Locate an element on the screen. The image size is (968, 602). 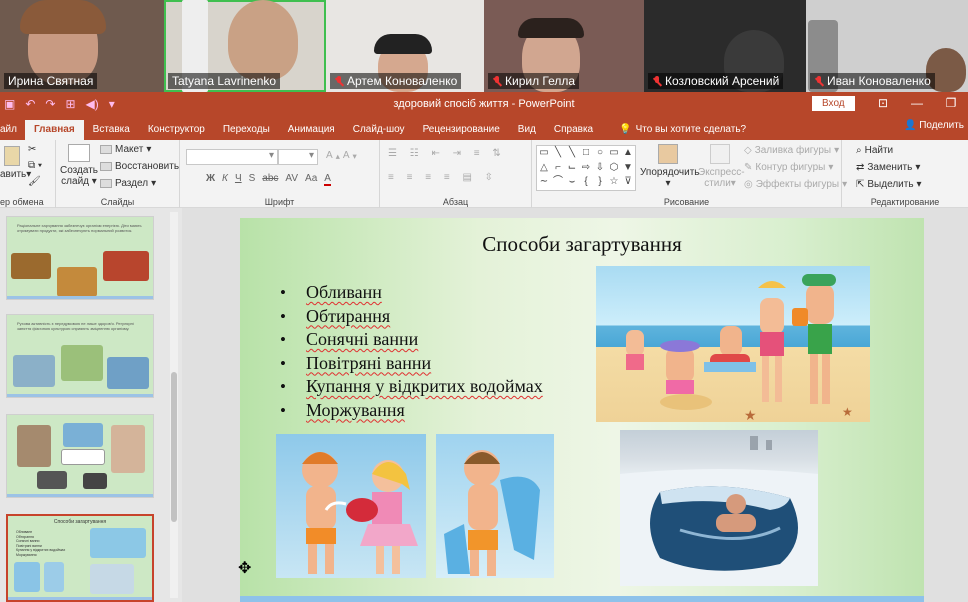
hygiene-image is located at coordinates (52, 480).